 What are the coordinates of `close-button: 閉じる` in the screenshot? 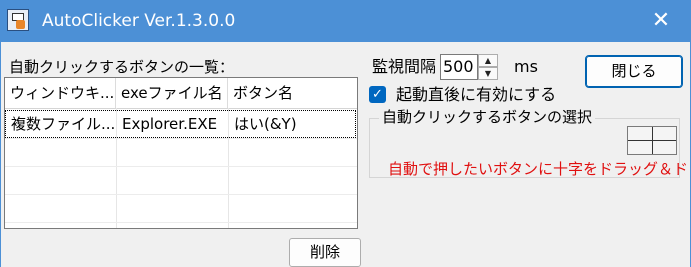 It's located at (634, 71).